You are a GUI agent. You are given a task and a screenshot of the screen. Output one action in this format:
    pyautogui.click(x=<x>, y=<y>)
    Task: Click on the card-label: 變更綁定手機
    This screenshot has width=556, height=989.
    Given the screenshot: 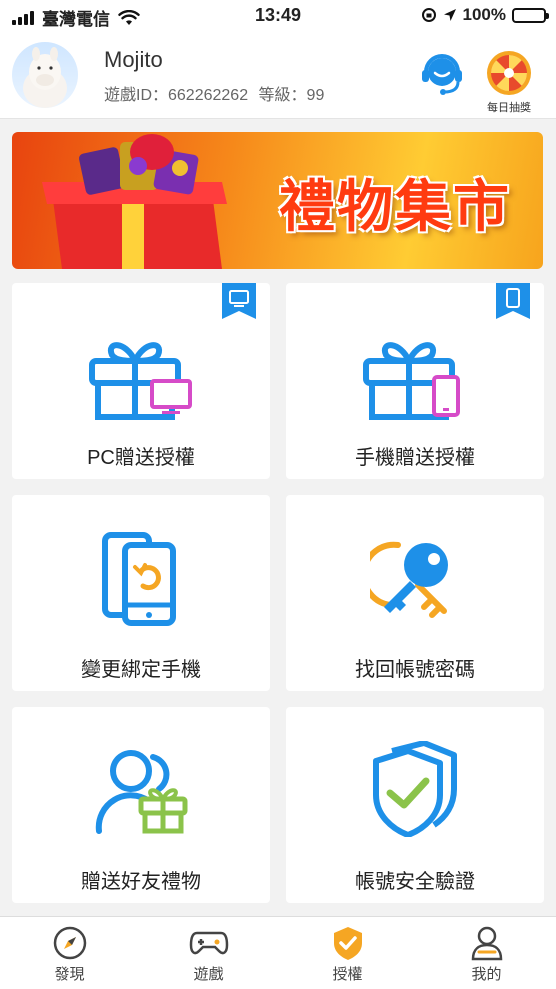 What is the action you would take?
    pyautogui.click(x=141, y=670)
    